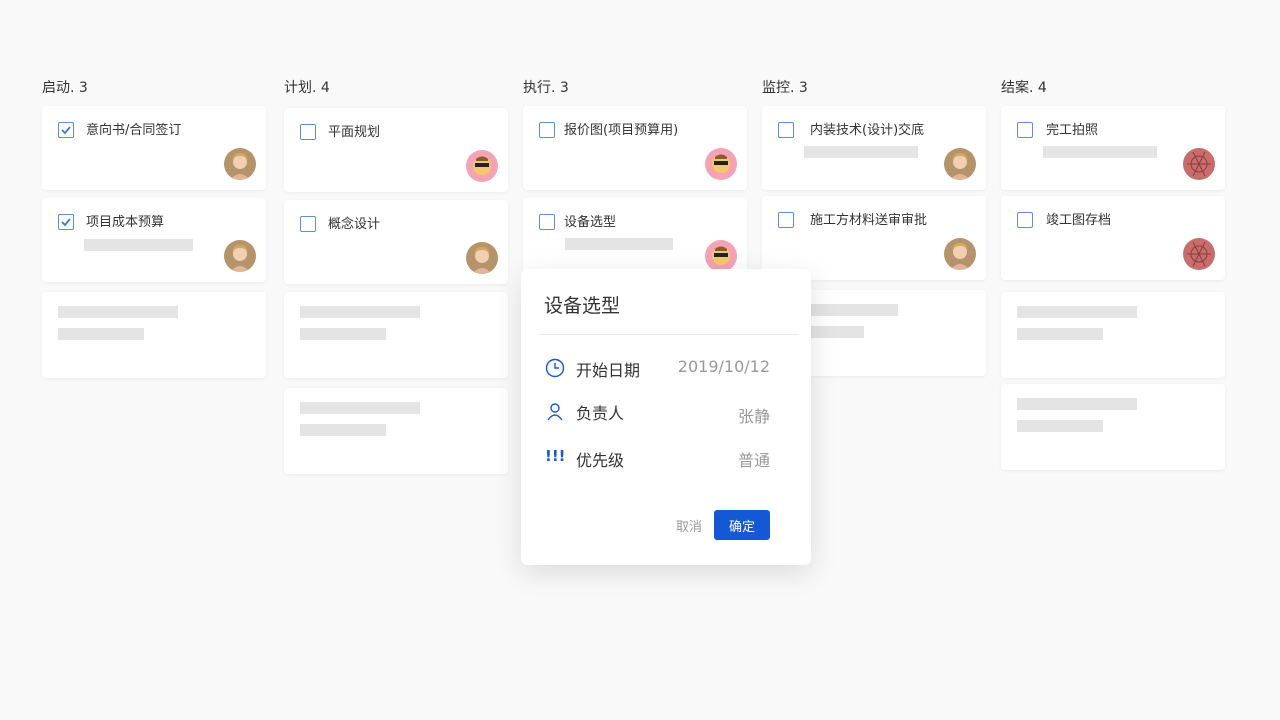 Image resolution: width=1280 pixels, height=720 pixels. I want to click on priority-icon: !!!, so click(555, 456).